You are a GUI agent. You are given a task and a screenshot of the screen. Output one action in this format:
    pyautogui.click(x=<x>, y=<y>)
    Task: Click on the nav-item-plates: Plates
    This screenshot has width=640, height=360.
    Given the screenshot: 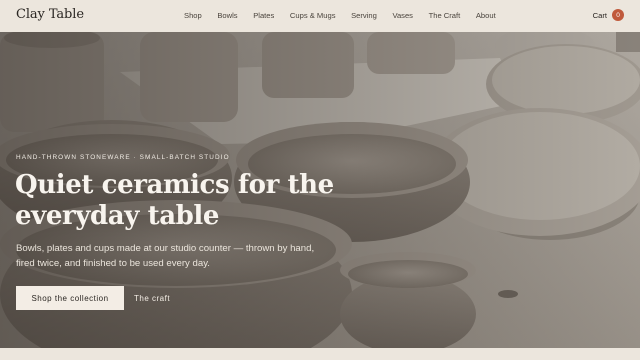 What is the action you would take?
    pyautogui.click(x=263, y=15)
    